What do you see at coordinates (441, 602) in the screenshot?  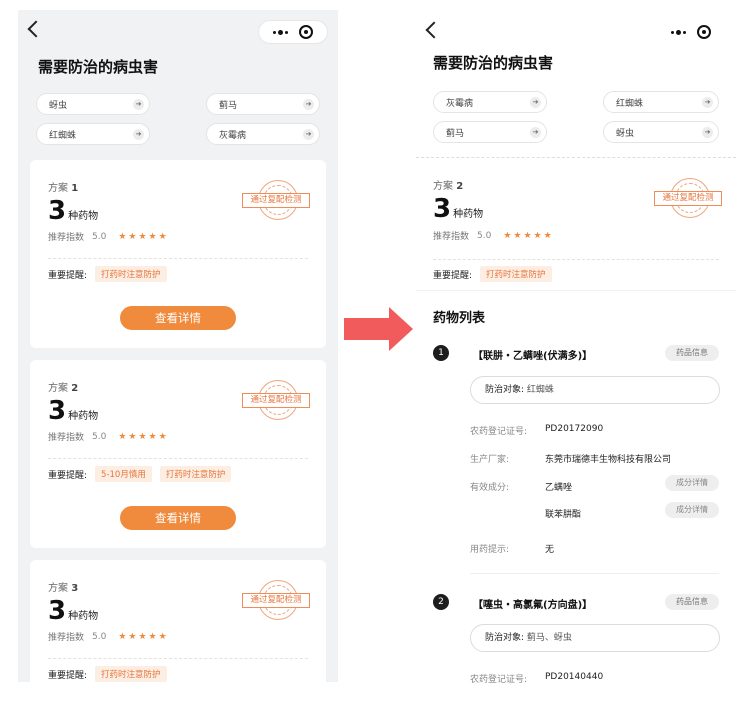 I see `medicine-index: 2` at bounding box center [441, 602].